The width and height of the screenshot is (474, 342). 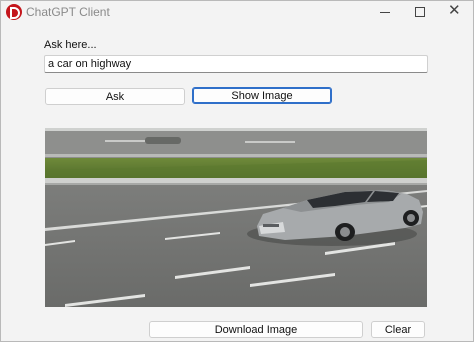 What do you see at coordinates (14, 12) in the screenshot?
I see `app-logo-icon` at bounding box center [14, 12].